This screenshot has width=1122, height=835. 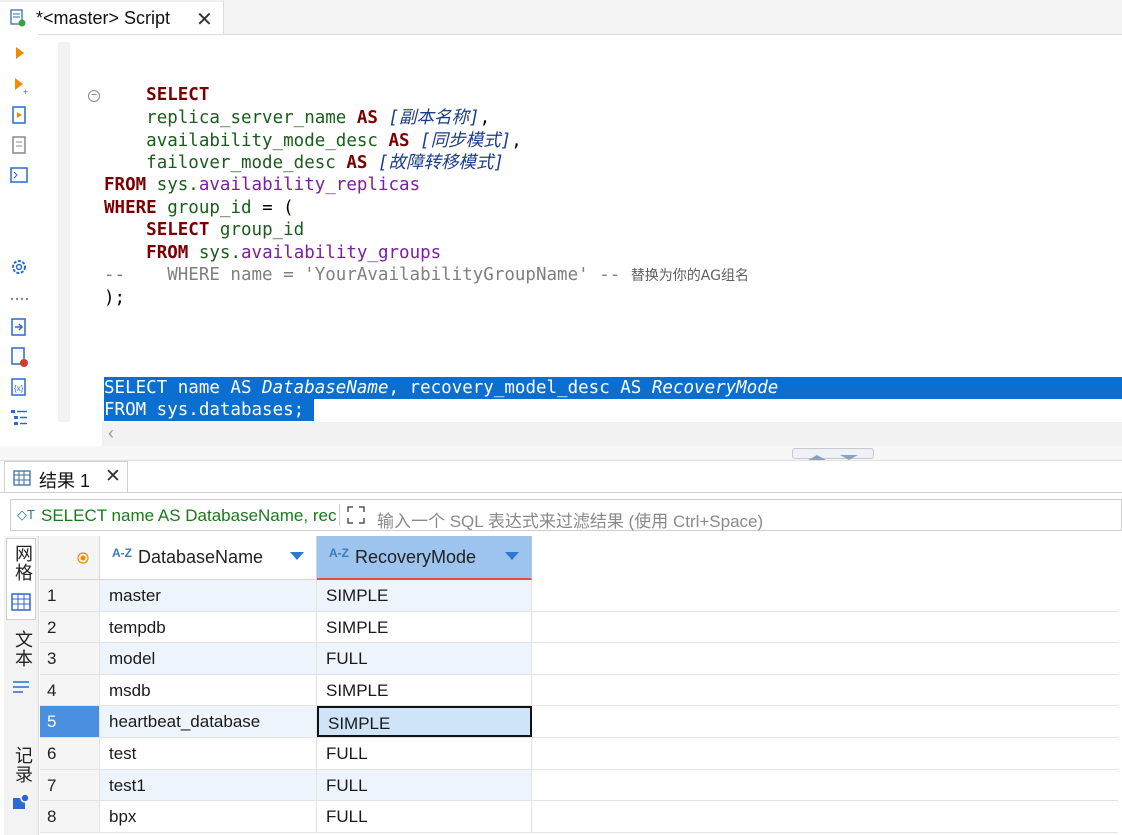 What do you see at coordinates (579, 754) in the screenshot?
I see `table-row: 6 test FULL` at bounding box center [579, 754].